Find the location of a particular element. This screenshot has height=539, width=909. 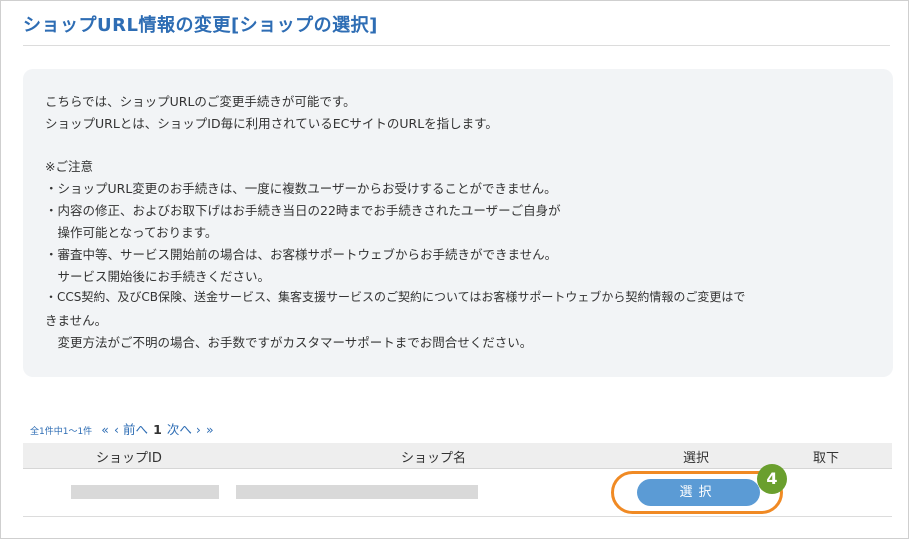

notice-line: ショップURLとは、ショップID毎に利用されているECサイトのURLを指します。 is located at coordinates (271, 123).